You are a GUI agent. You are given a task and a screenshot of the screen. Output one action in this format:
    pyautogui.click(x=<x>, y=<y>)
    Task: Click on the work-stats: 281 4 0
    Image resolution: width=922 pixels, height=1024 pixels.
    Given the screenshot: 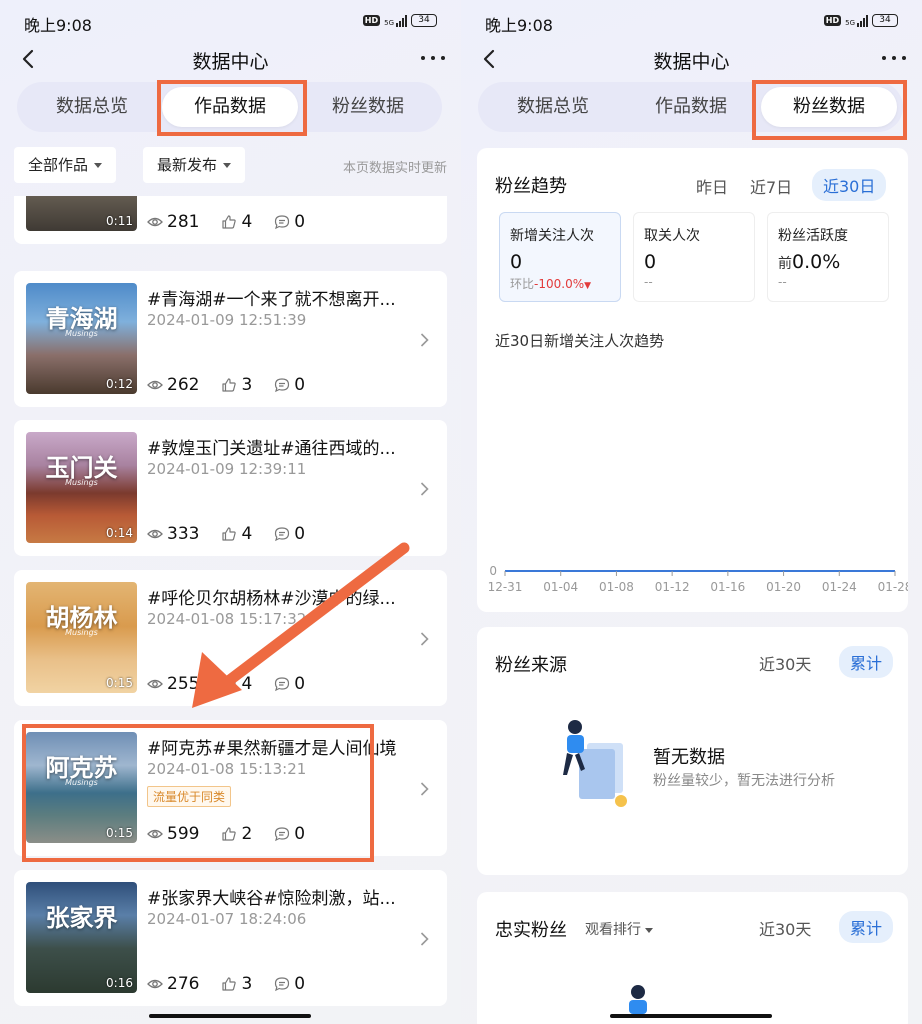 What is the action you would take?
    pyautogui.click(x=237, y=222)
    